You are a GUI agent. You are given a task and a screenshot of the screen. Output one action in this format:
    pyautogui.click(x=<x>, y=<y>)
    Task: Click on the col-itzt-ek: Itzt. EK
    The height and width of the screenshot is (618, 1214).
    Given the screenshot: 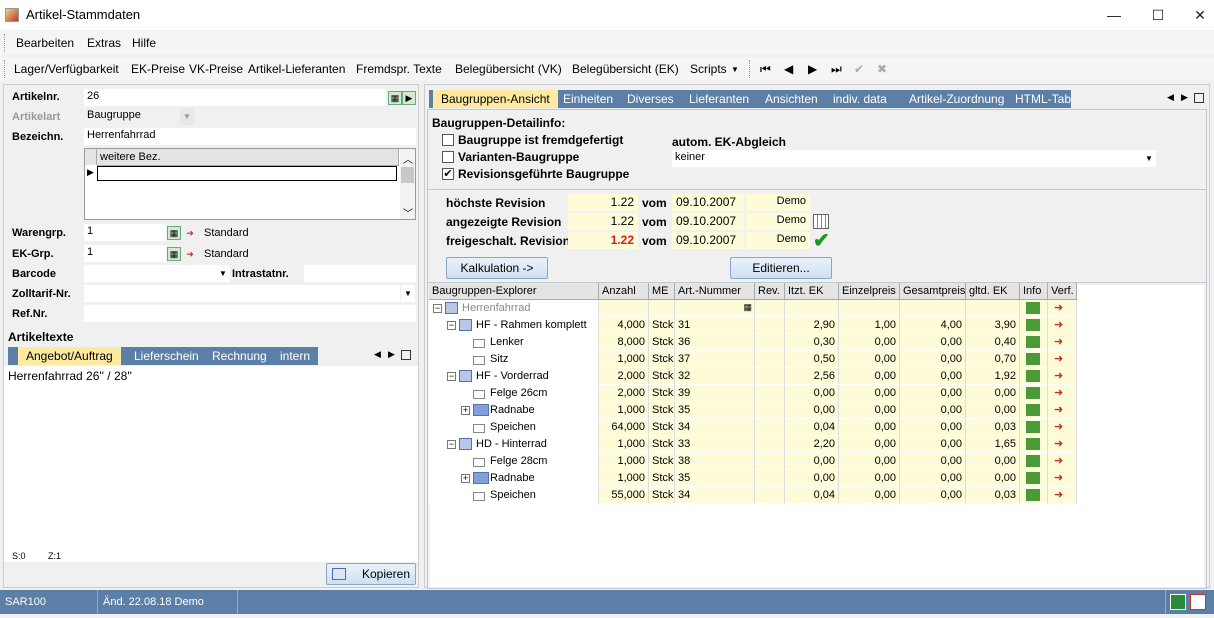 What is the action you would take?
    pyautogui.click(x=812, y=291)
    